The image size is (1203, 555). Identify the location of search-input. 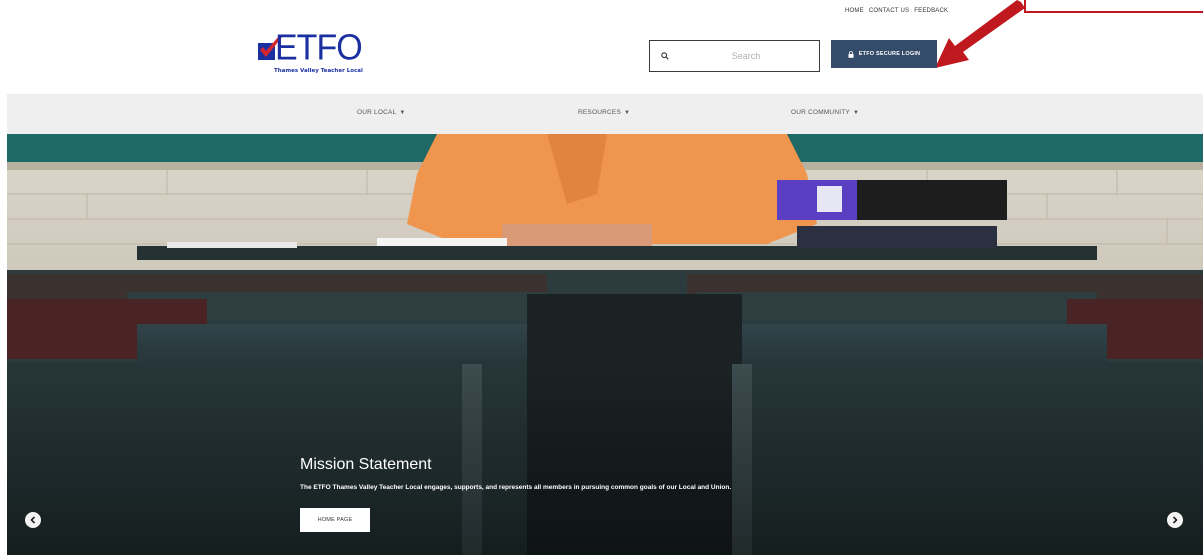
(746, 56).